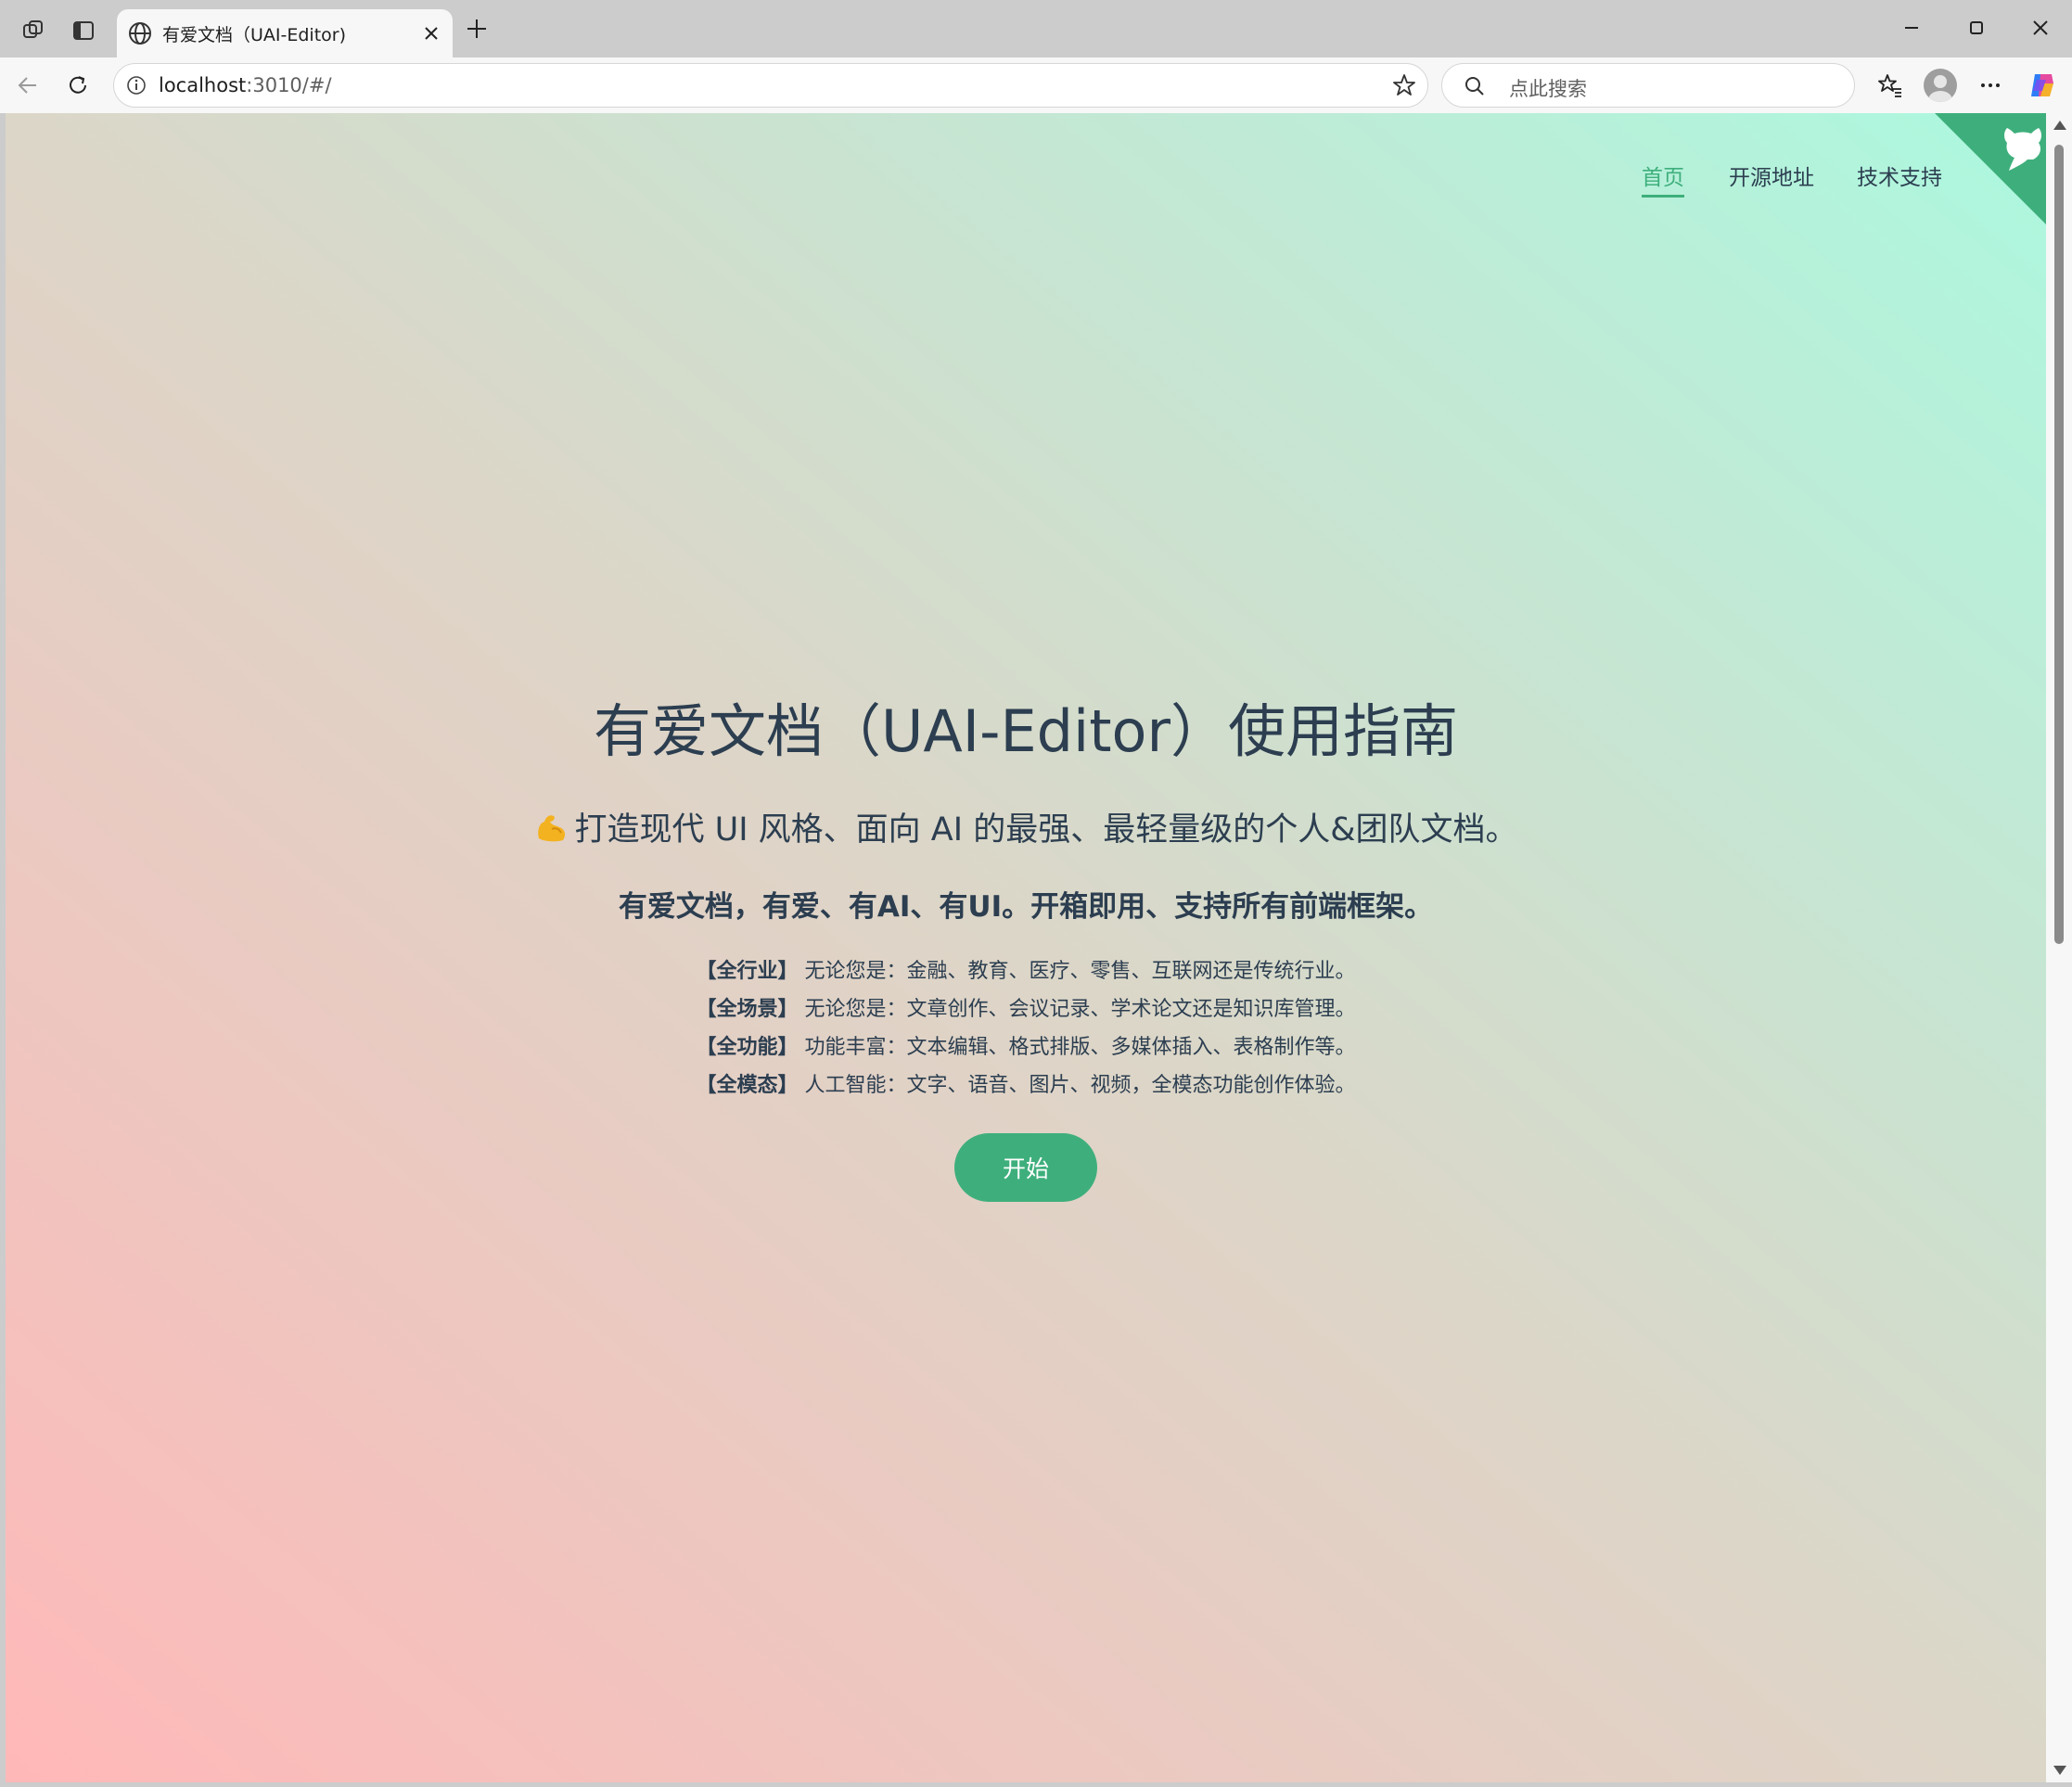 The width and height of the screenshot is (2072, 1787). Describe the element at coordinates (1080, 1047) in the screenshot. I see `feature-text: 功能丰富：文本编辑、格式排版、多媒体插入、表格制作等。` at that location.